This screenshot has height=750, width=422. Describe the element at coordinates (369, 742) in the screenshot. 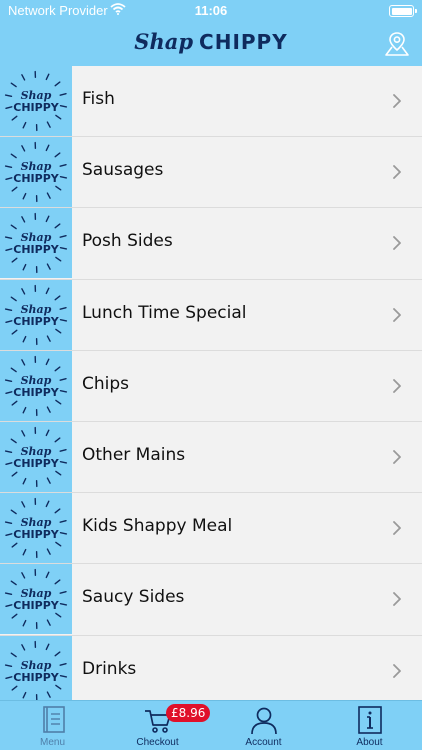

I see `tab-about-label: About` at that location.